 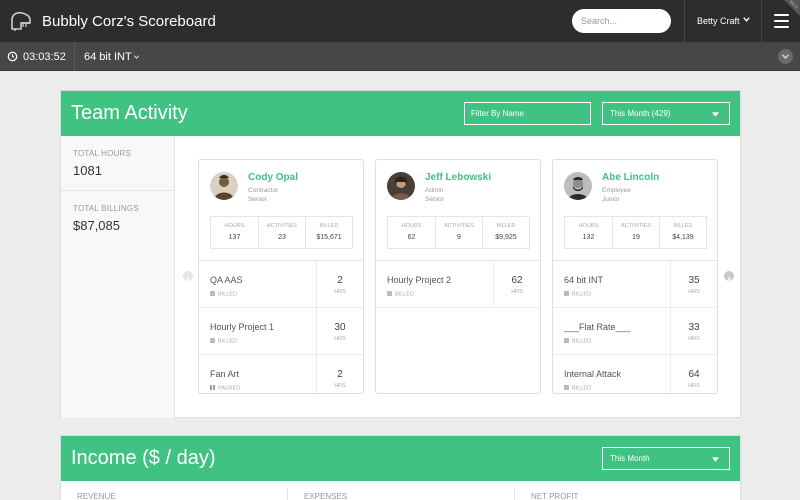 I want to click on timer-time: 03:03:52, so click(x=44, y=57).